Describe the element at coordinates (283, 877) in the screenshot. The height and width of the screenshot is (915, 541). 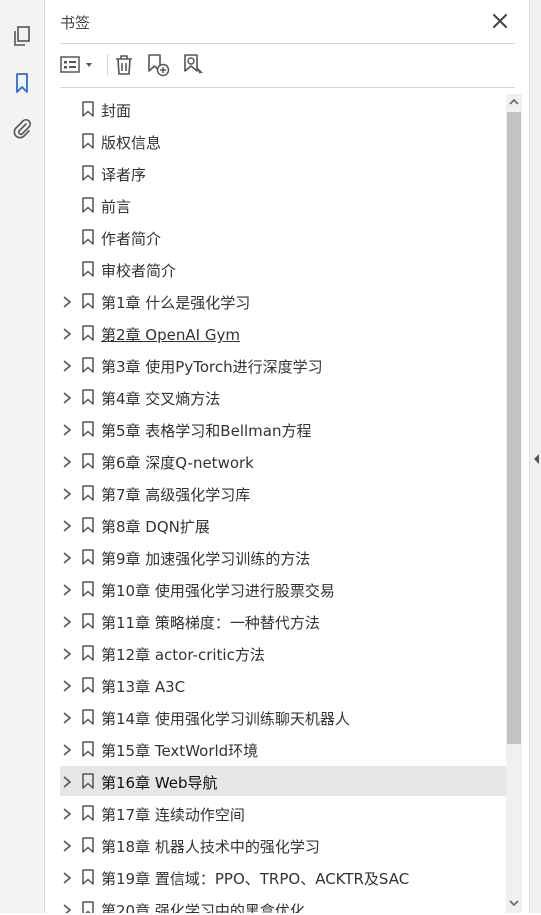
I see `bookmark-row: 第19章 置信域：PPO、TRPO、ACKTR及SAC` at that location.